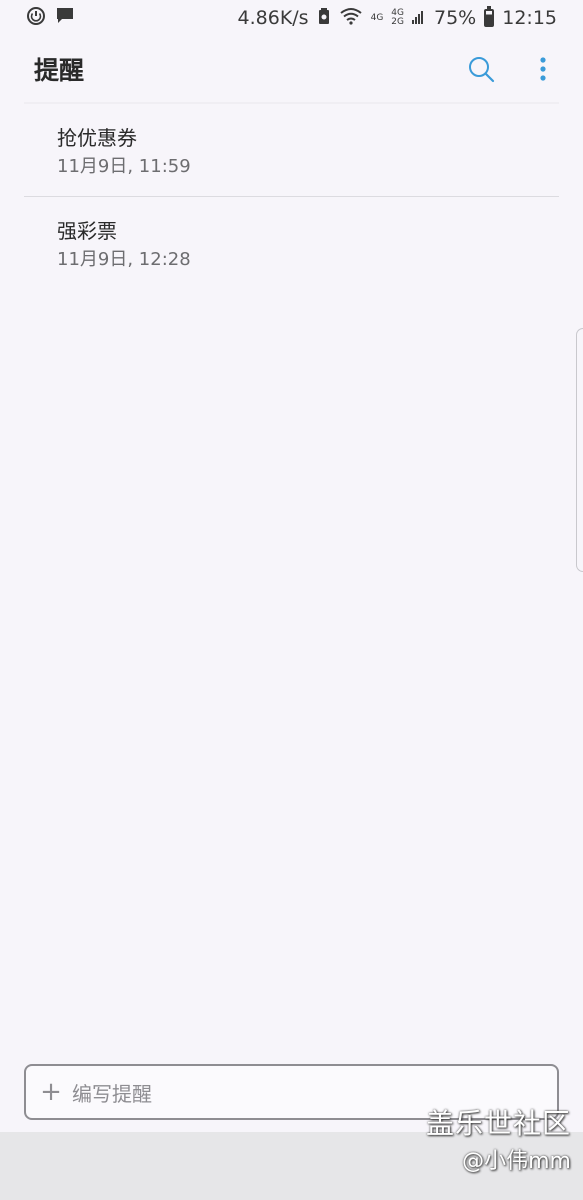 Image resolution: width=583 pixels, height=1200 pixels. I want to click on battery-percent: 75%, so click(455, 18).